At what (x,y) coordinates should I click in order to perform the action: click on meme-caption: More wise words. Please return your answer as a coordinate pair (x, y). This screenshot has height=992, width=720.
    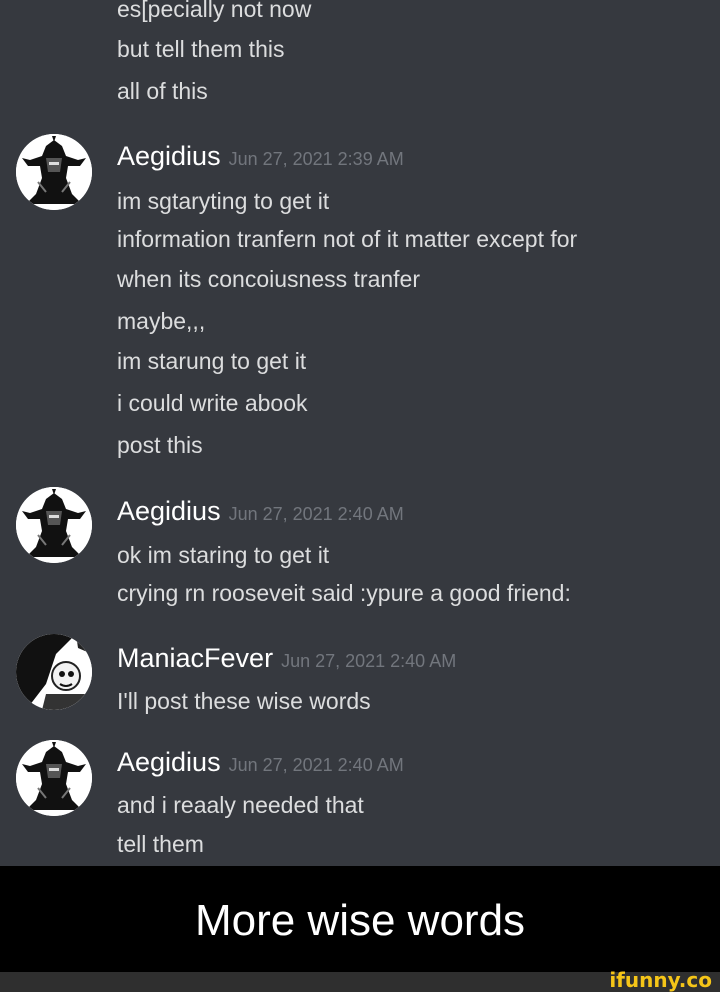
    Looking at the image, I should click on (360, 920).